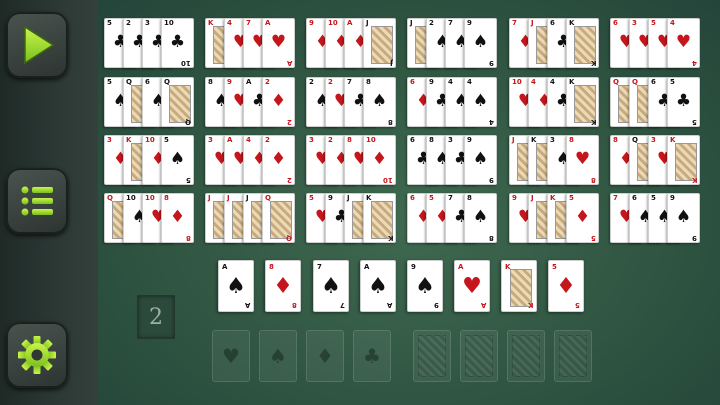 The image size is (720, 405). I want to click on foundation-slot: ♦, so click(325, 356).